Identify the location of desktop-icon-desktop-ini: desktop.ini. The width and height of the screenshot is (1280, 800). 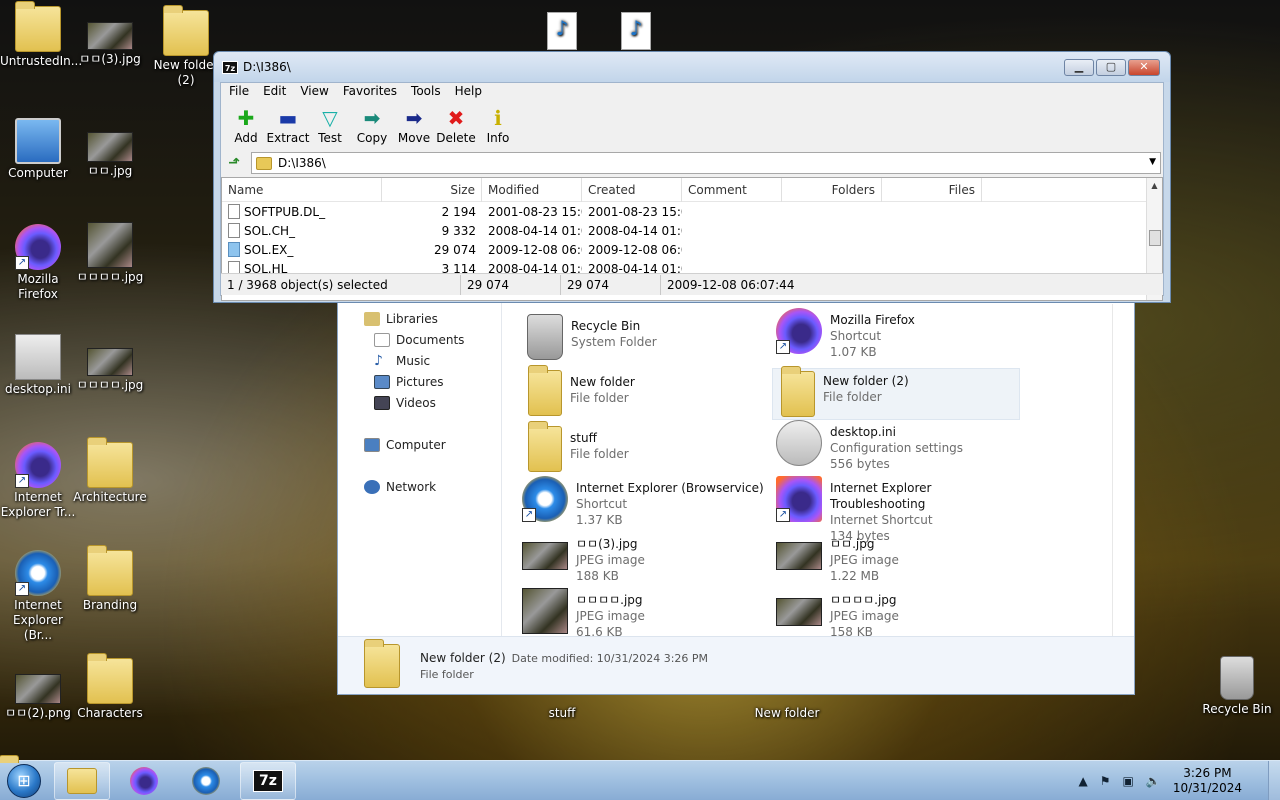
(38, 365).